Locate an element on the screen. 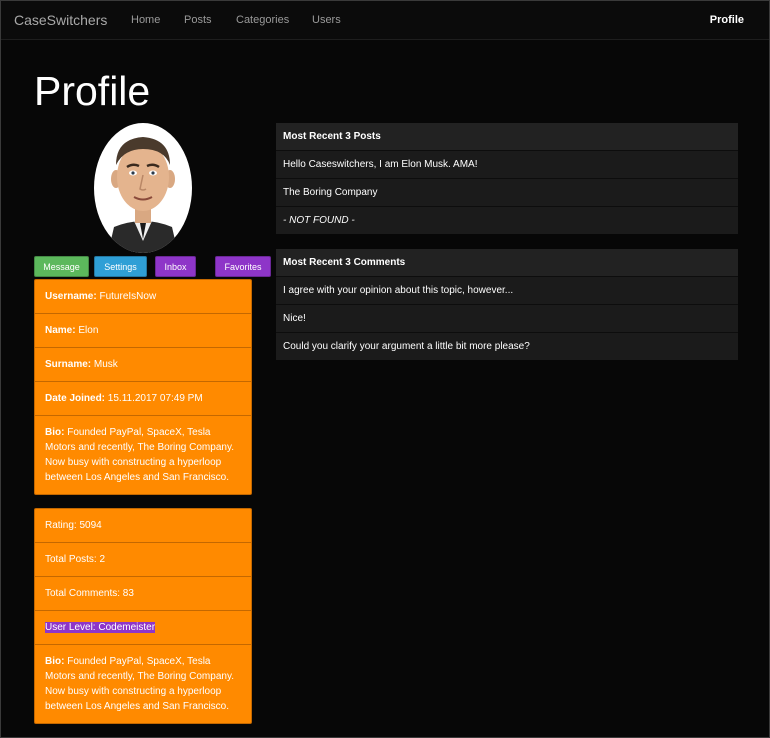  nav-posts: Posts is located at coordinates (198, 20).